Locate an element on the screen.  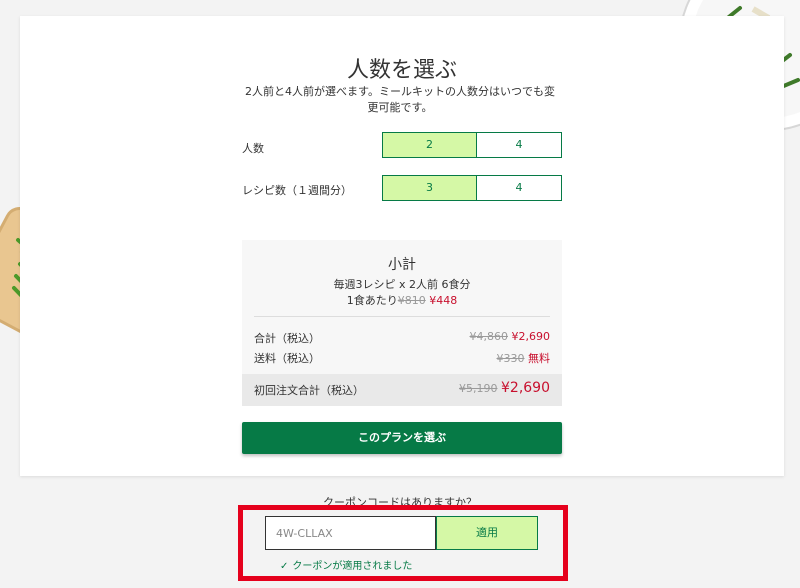
shipping-label: 送料（税込） is located at coordinates (287, 358).